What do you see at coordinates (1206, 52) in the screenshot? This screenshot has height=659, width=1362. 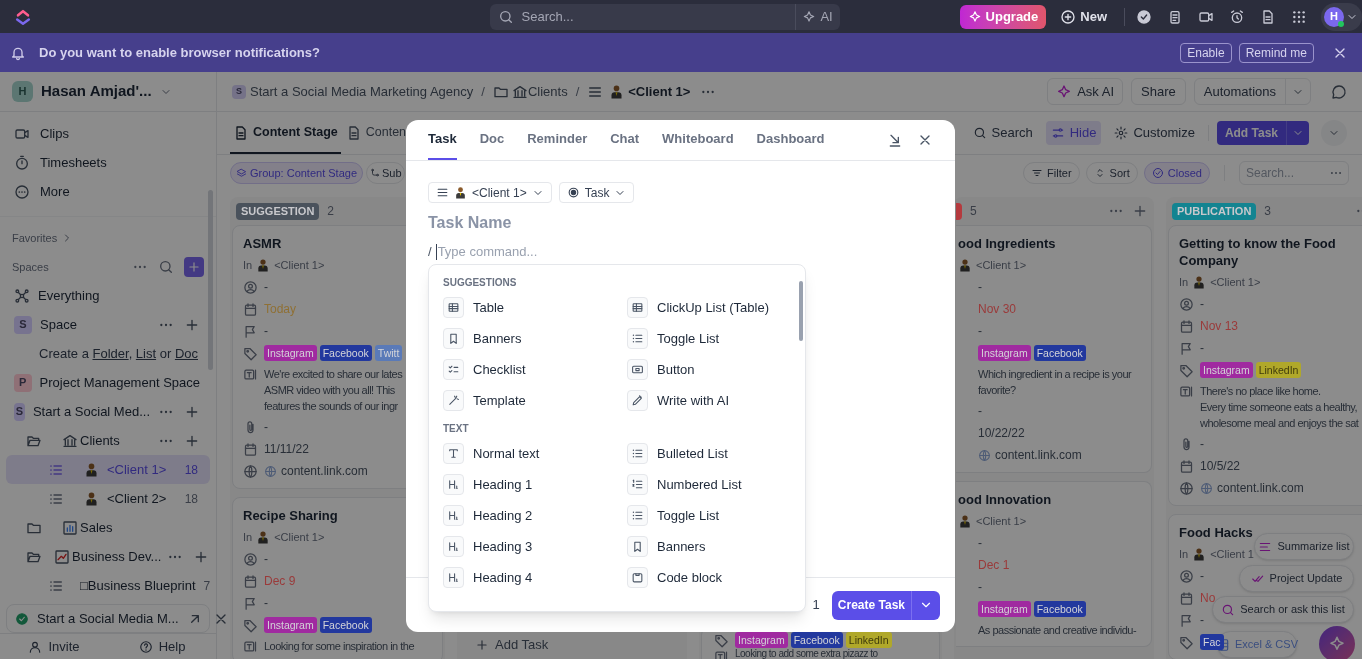 I see `notification-button: Enable` at bounding box center [1206, 52].